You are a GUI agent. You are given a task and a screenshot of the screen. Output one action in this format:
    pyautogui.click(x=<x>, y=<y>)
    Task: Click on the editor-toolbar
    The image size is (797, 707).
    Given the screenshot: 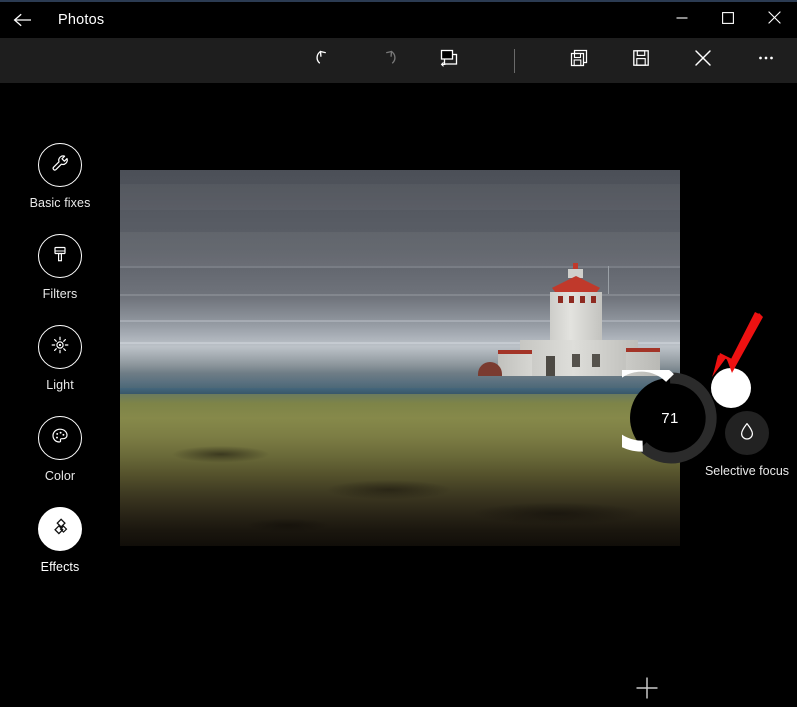 What is the action you would take?
    pyautogui.click(x=398, y=60)
    